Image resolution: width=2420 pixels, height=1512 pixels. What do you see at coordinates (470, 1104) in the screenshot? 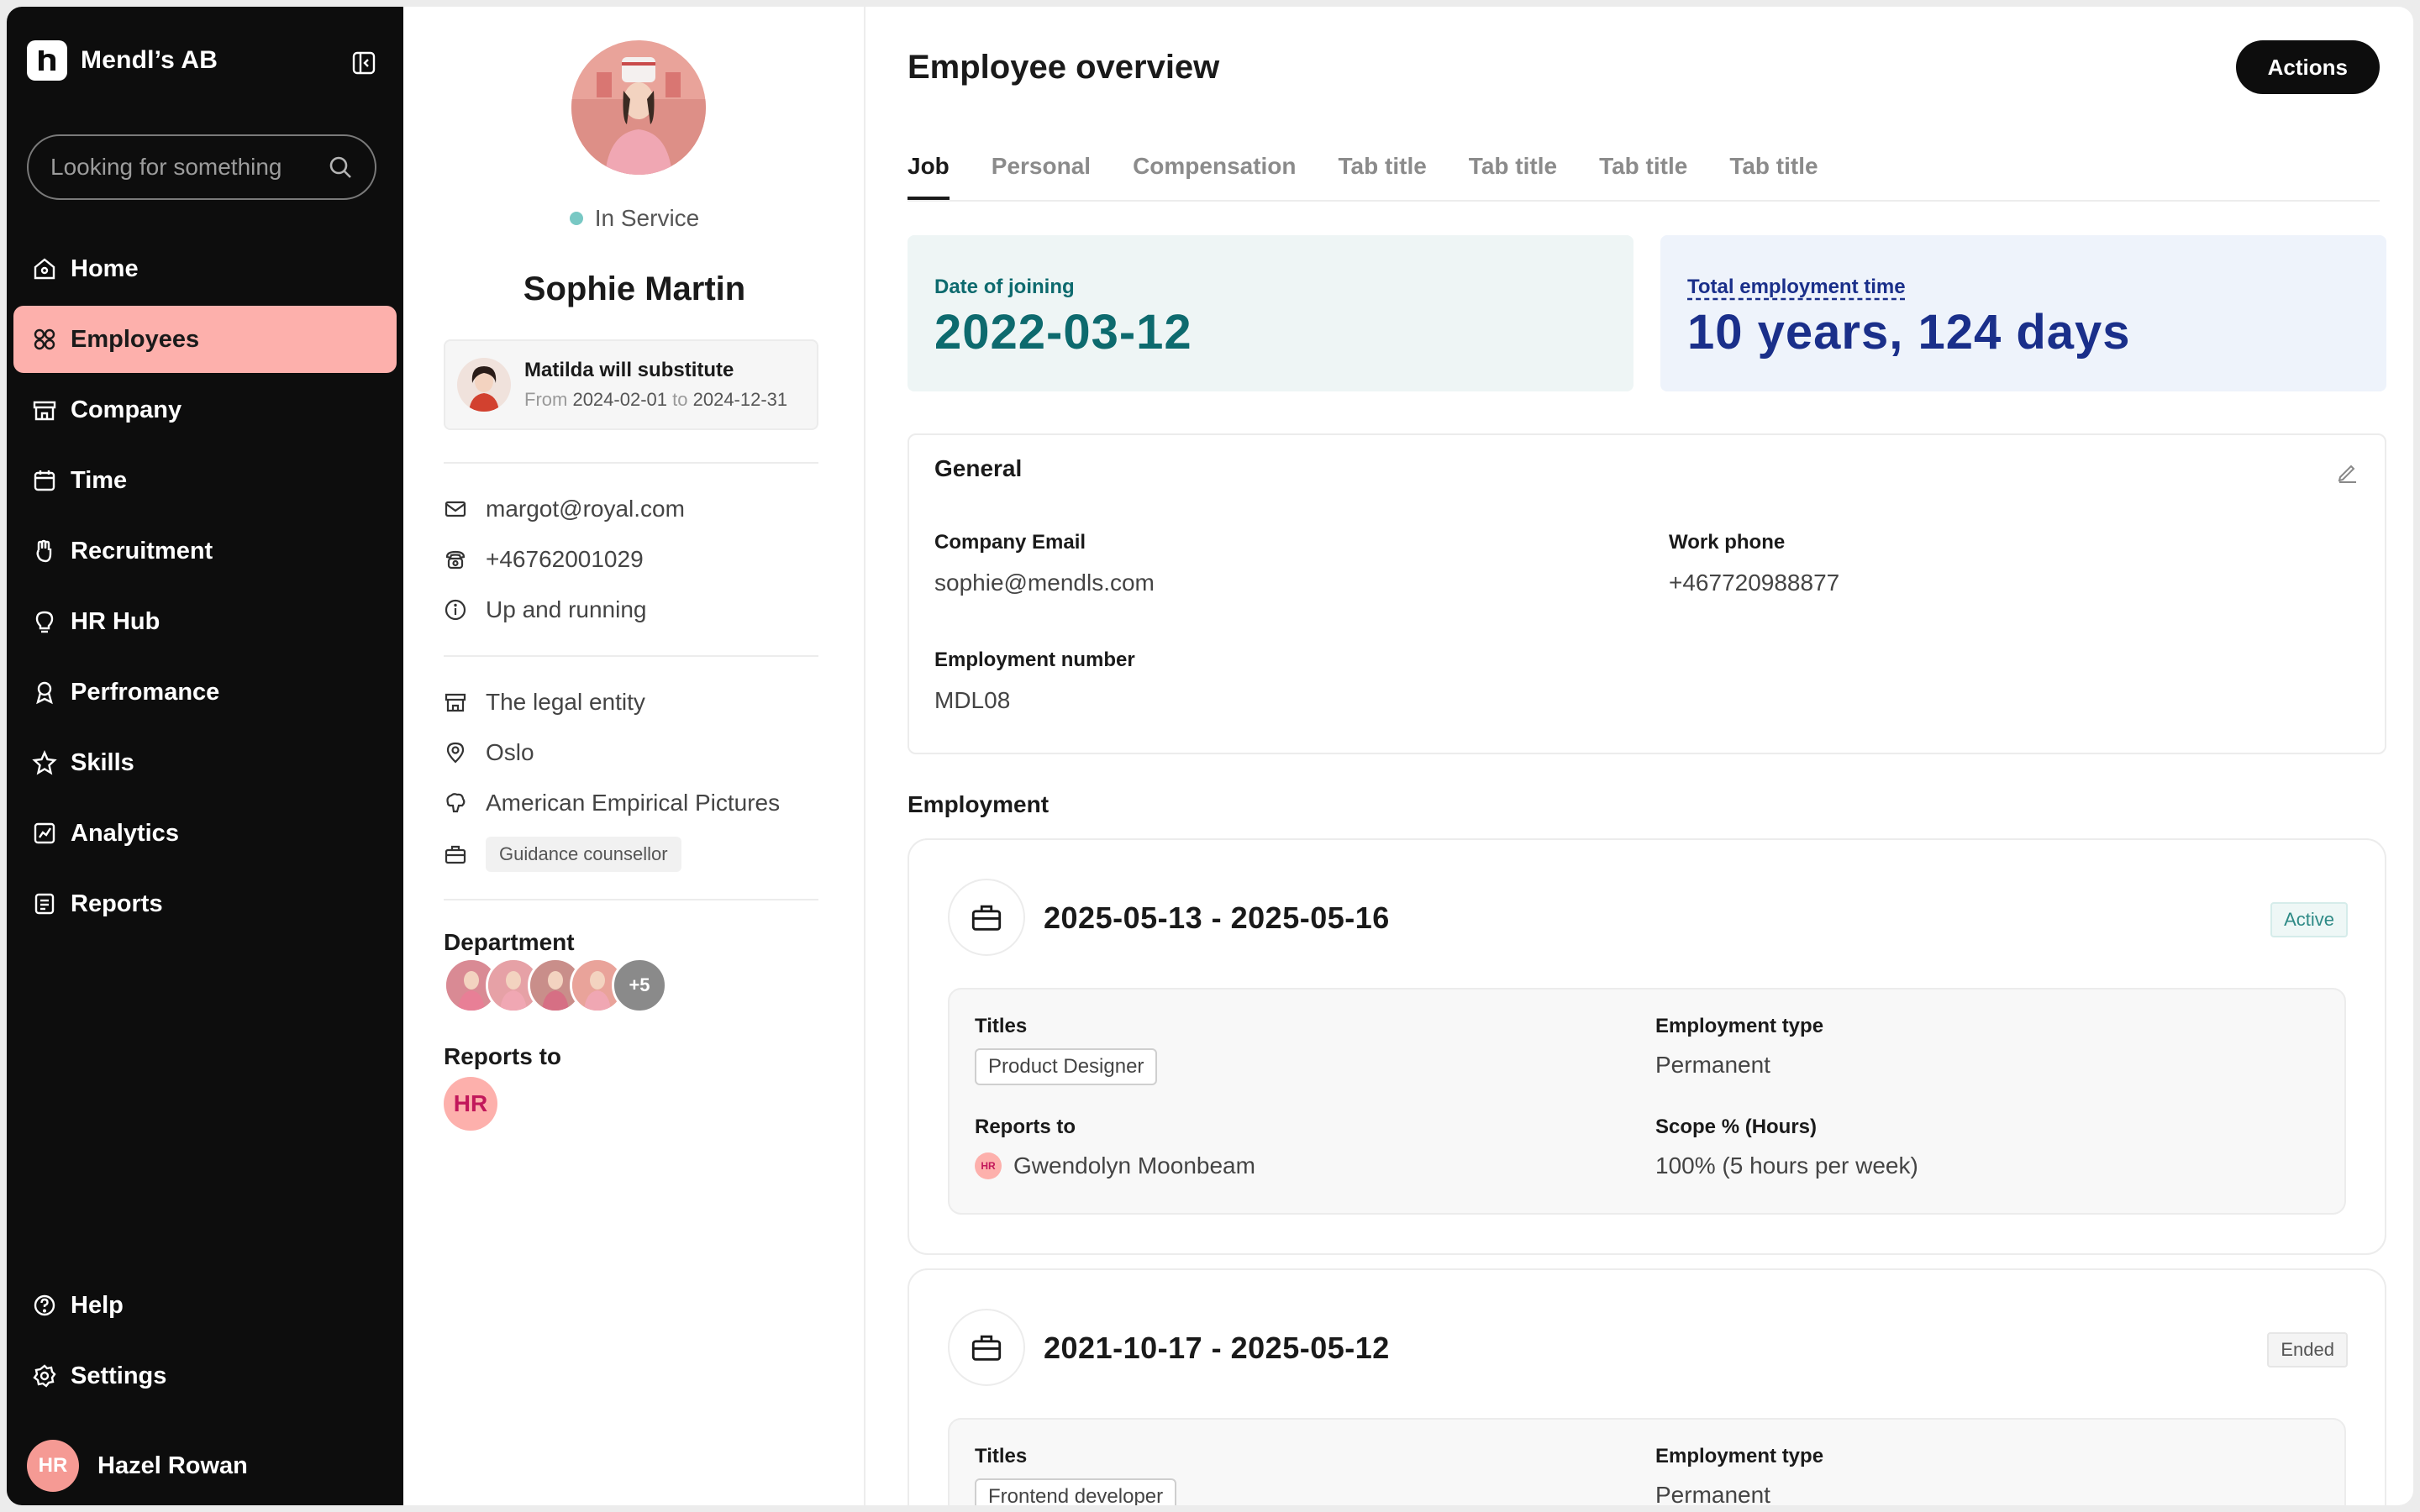
I see `reports-to-avatar: HR` at bounding box center [470, 1104].